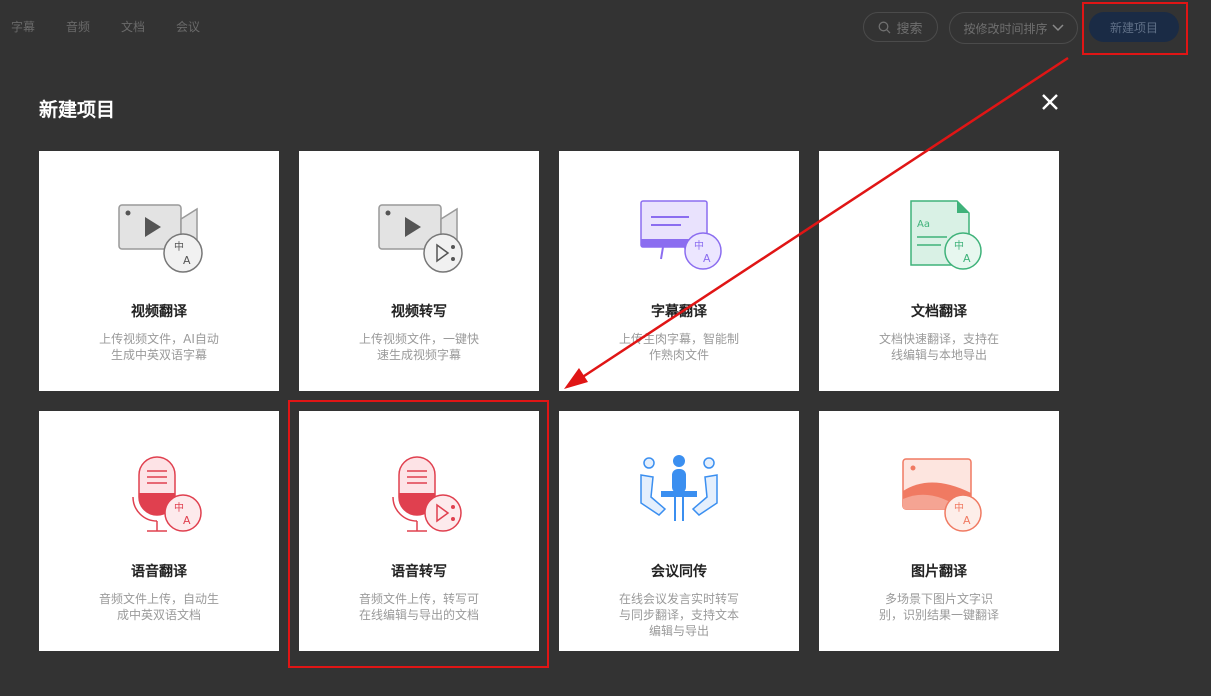  Describe the element at coordinates (942, 495) in the screenshot. I see `image-translate-icon: 中 A` at that location.